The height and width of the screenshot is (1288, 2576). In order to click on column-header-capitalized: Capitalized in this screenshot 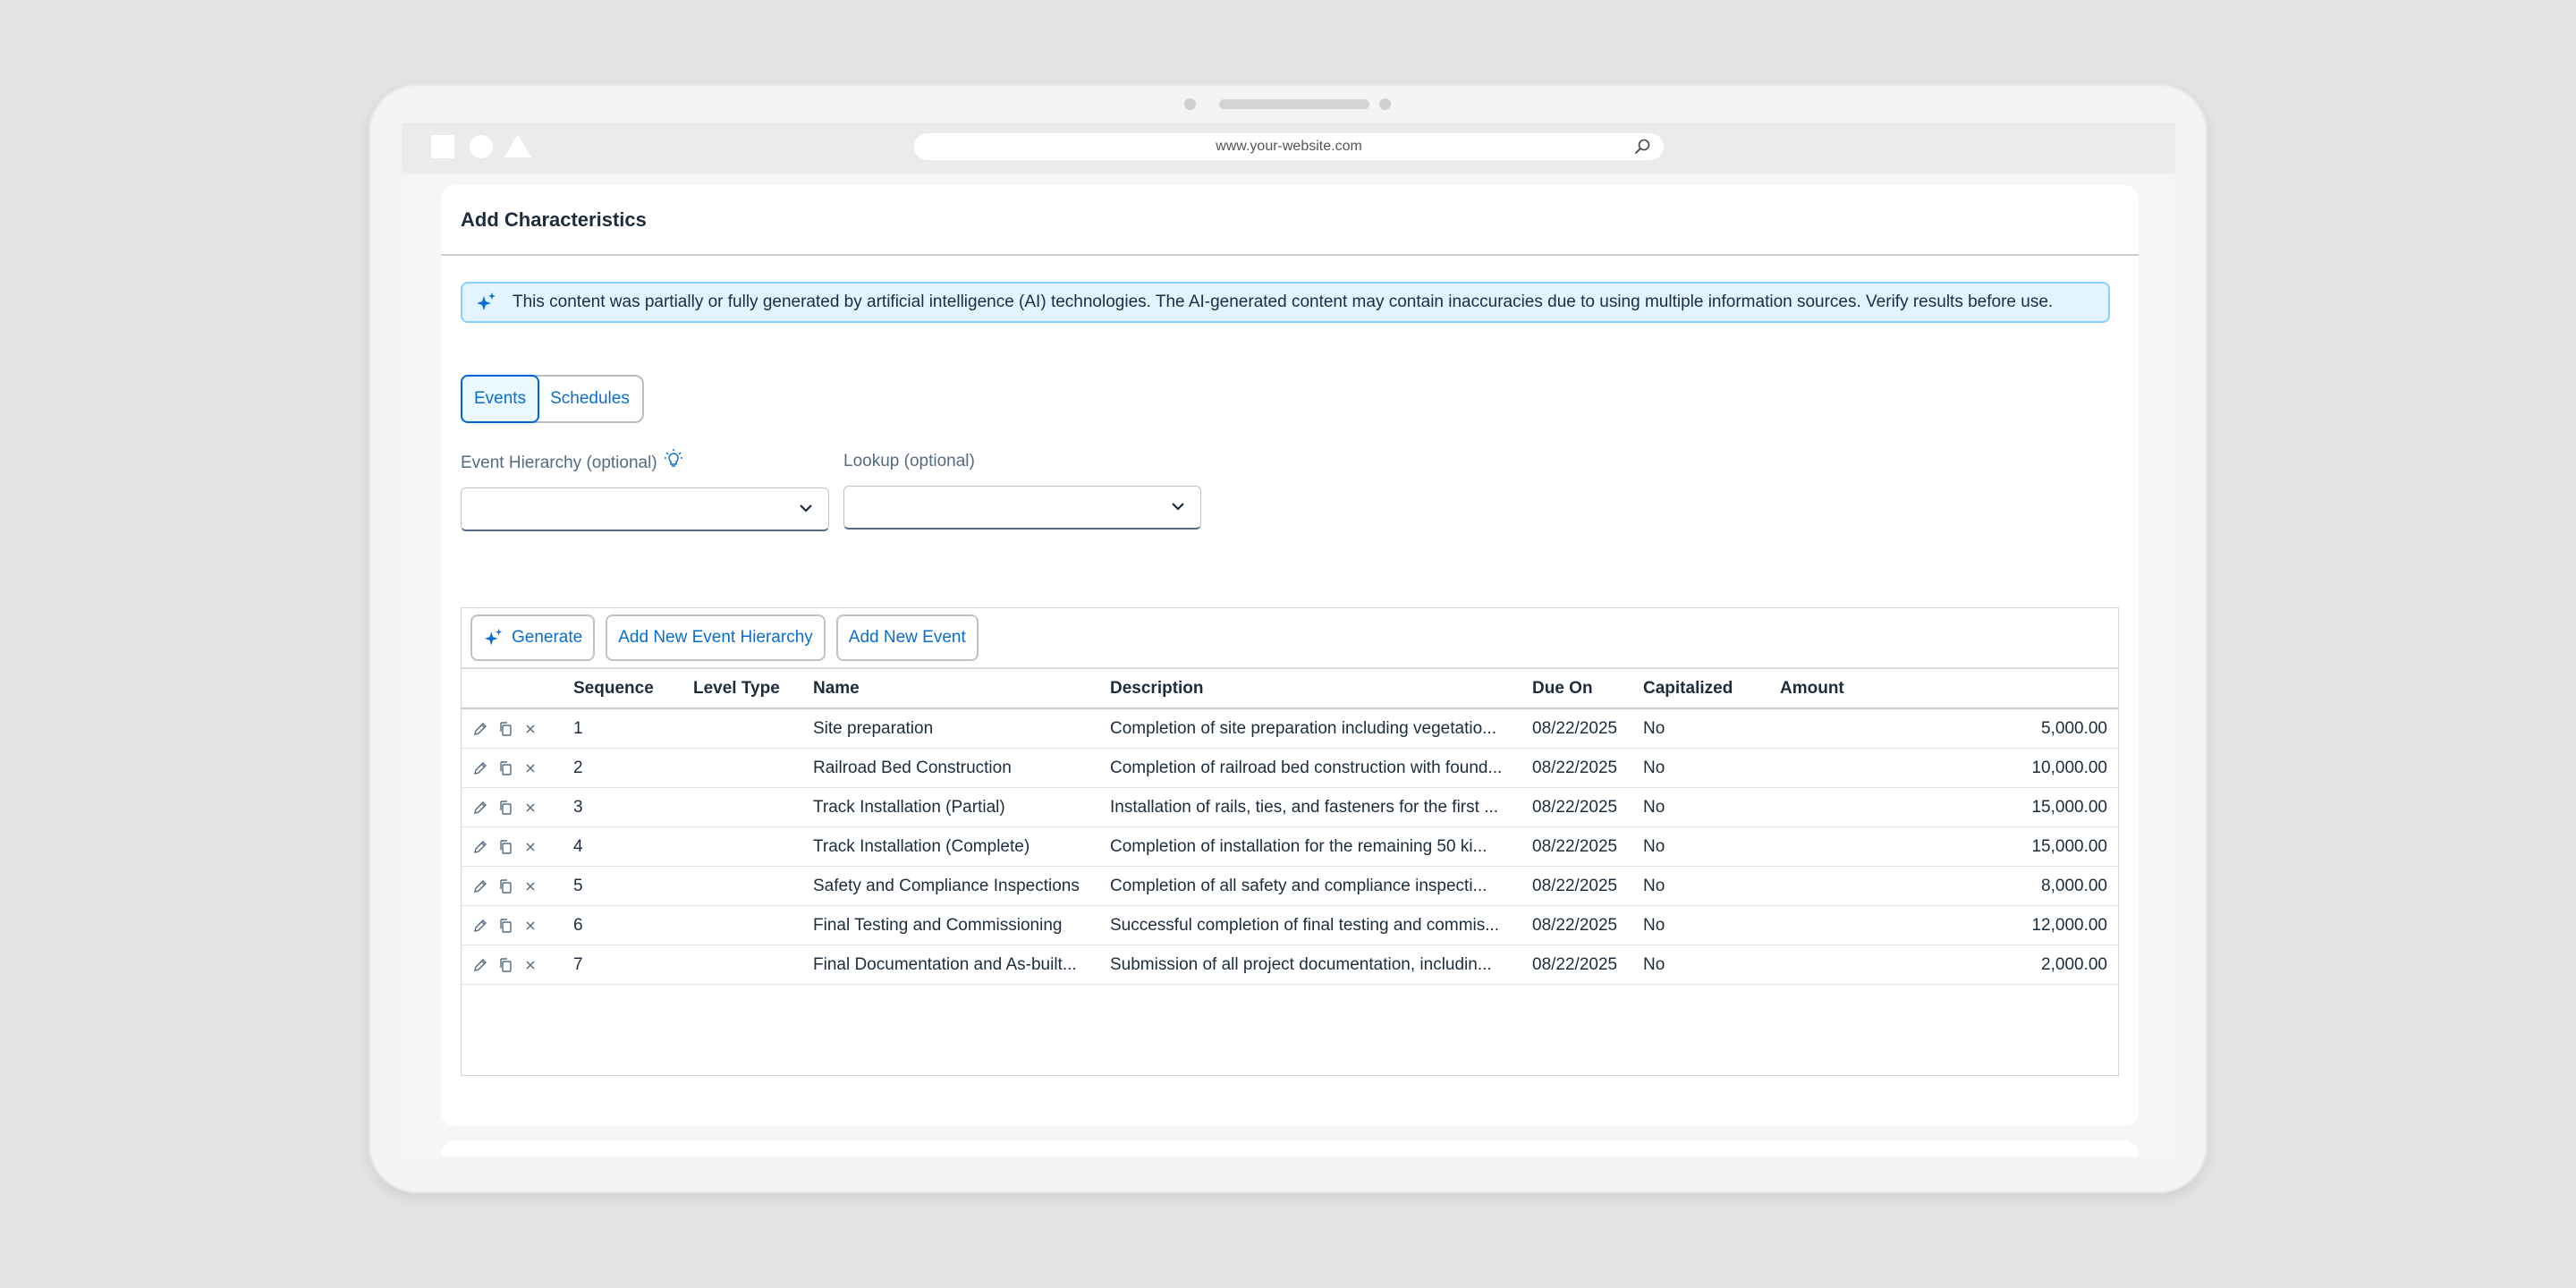, I will do `click(1711, 689)`.